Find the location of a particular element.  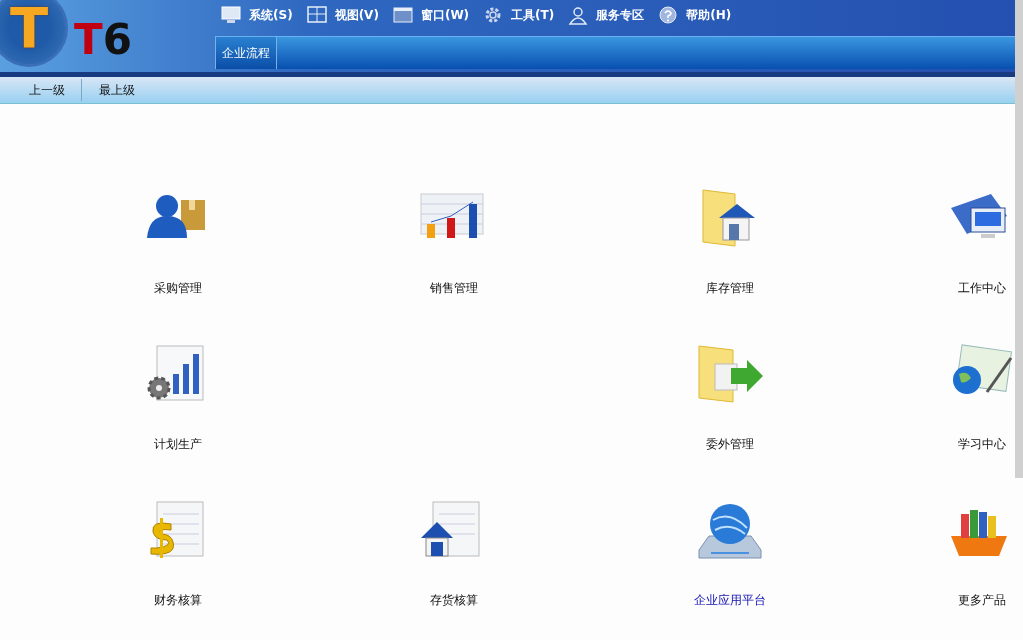

menu-item: 窗口(W) is located at coordinates (445, 15).